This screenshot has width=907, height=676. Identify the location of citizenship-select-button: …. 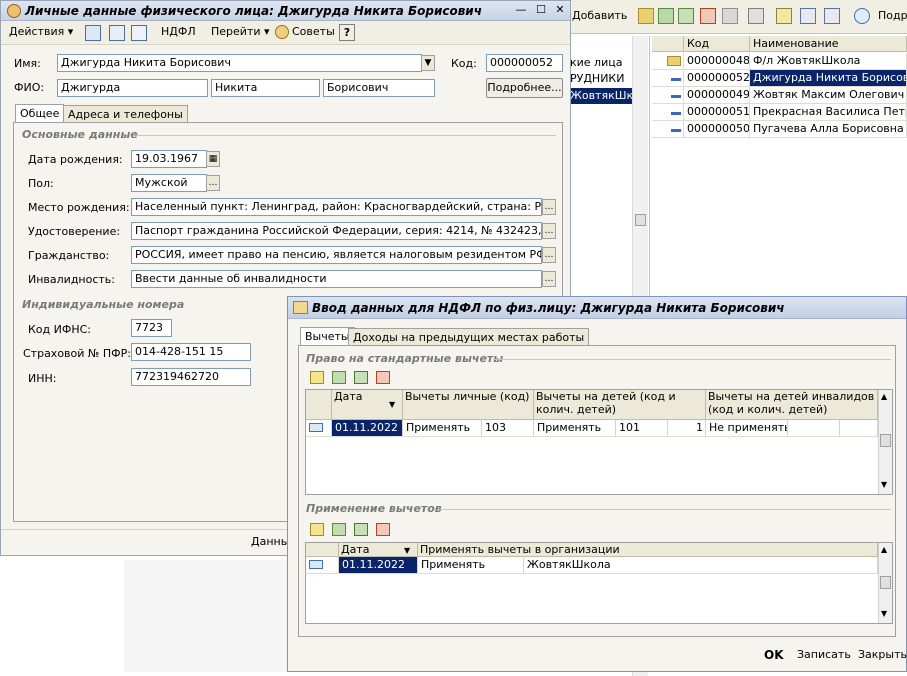
(549, 255).